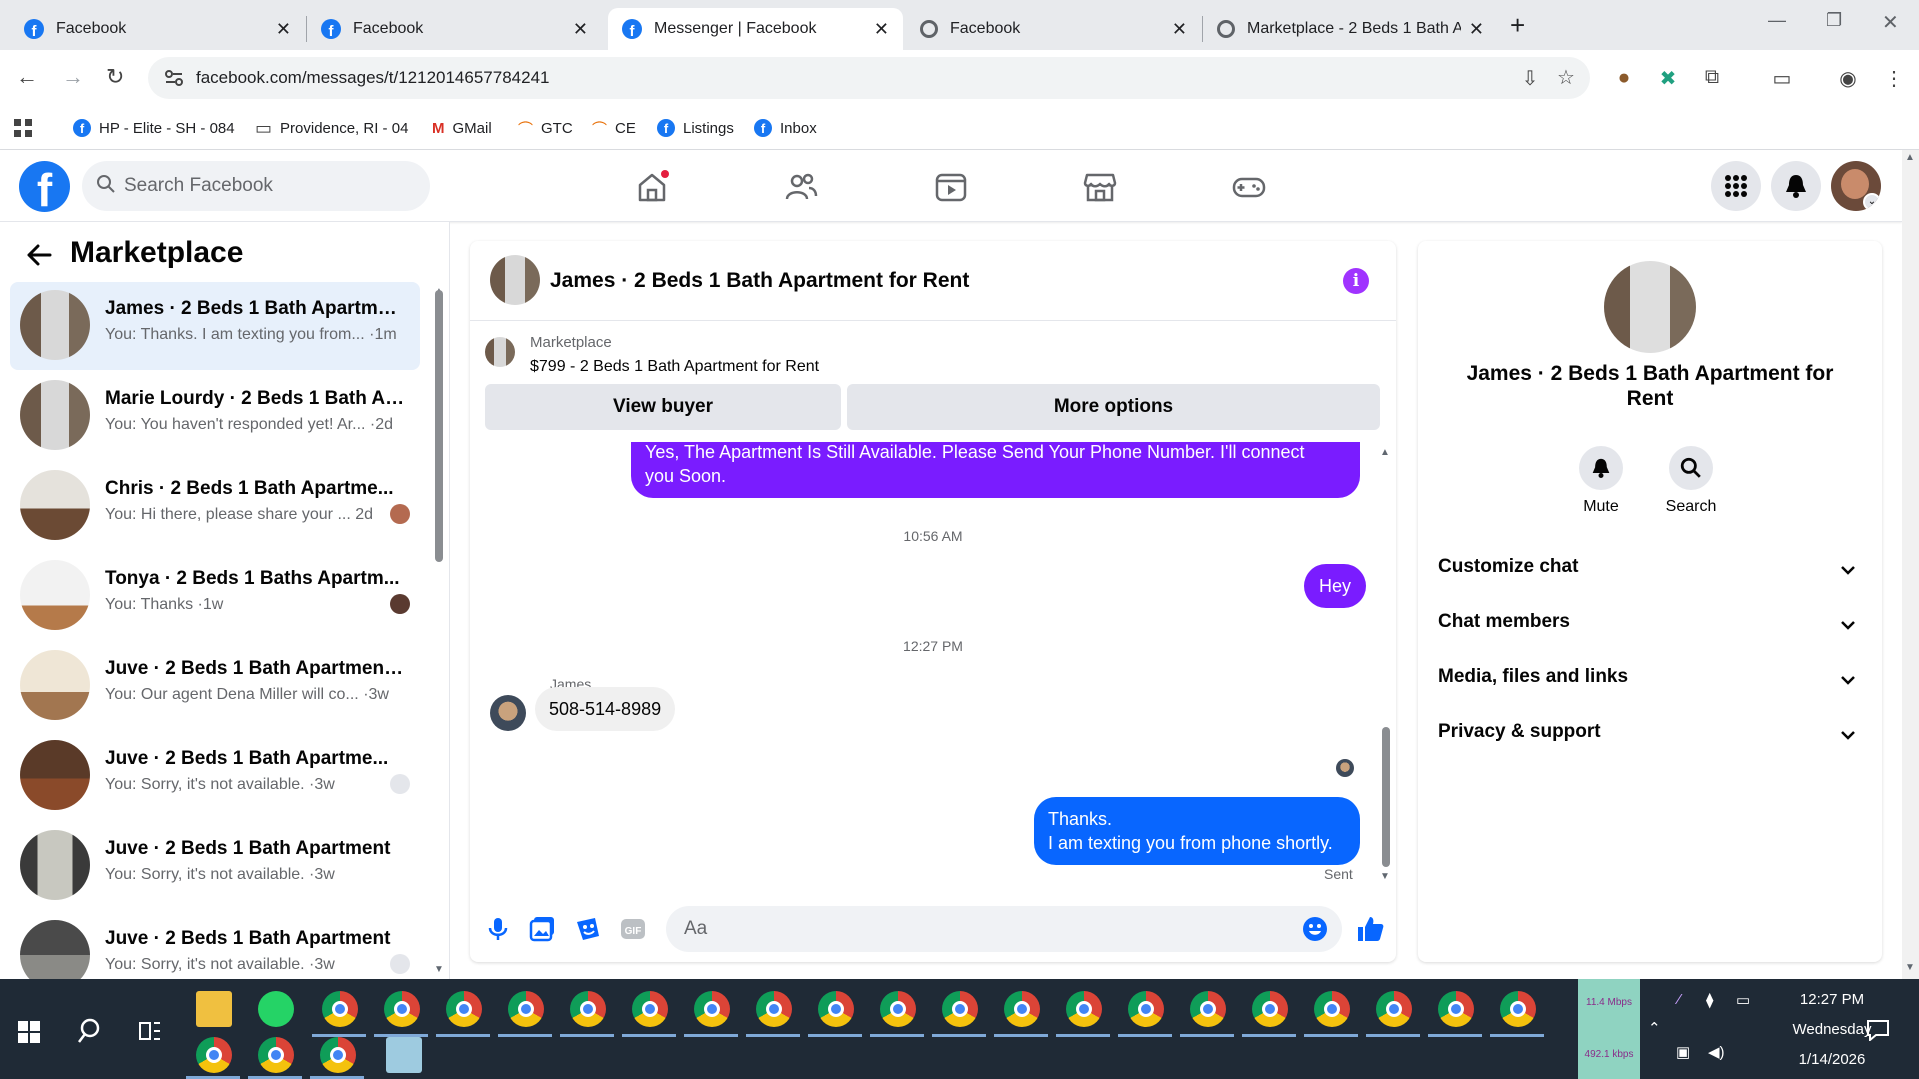  I want to click on forward-arrow-icon: →, so click(73, 77).